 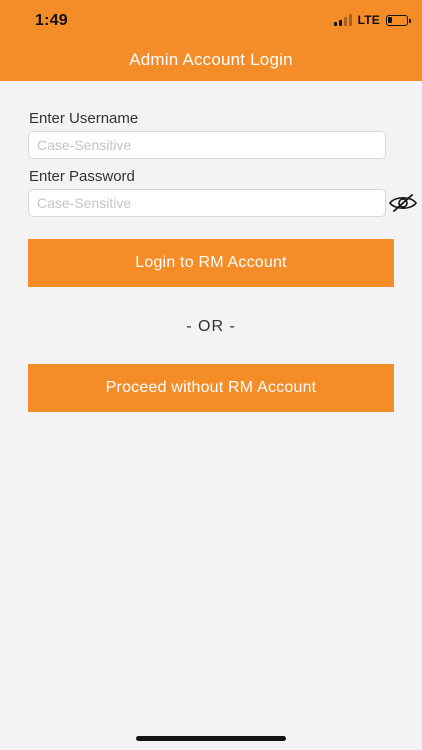 I want to click on status-indicators: LTE, so click(x=372, y=20).